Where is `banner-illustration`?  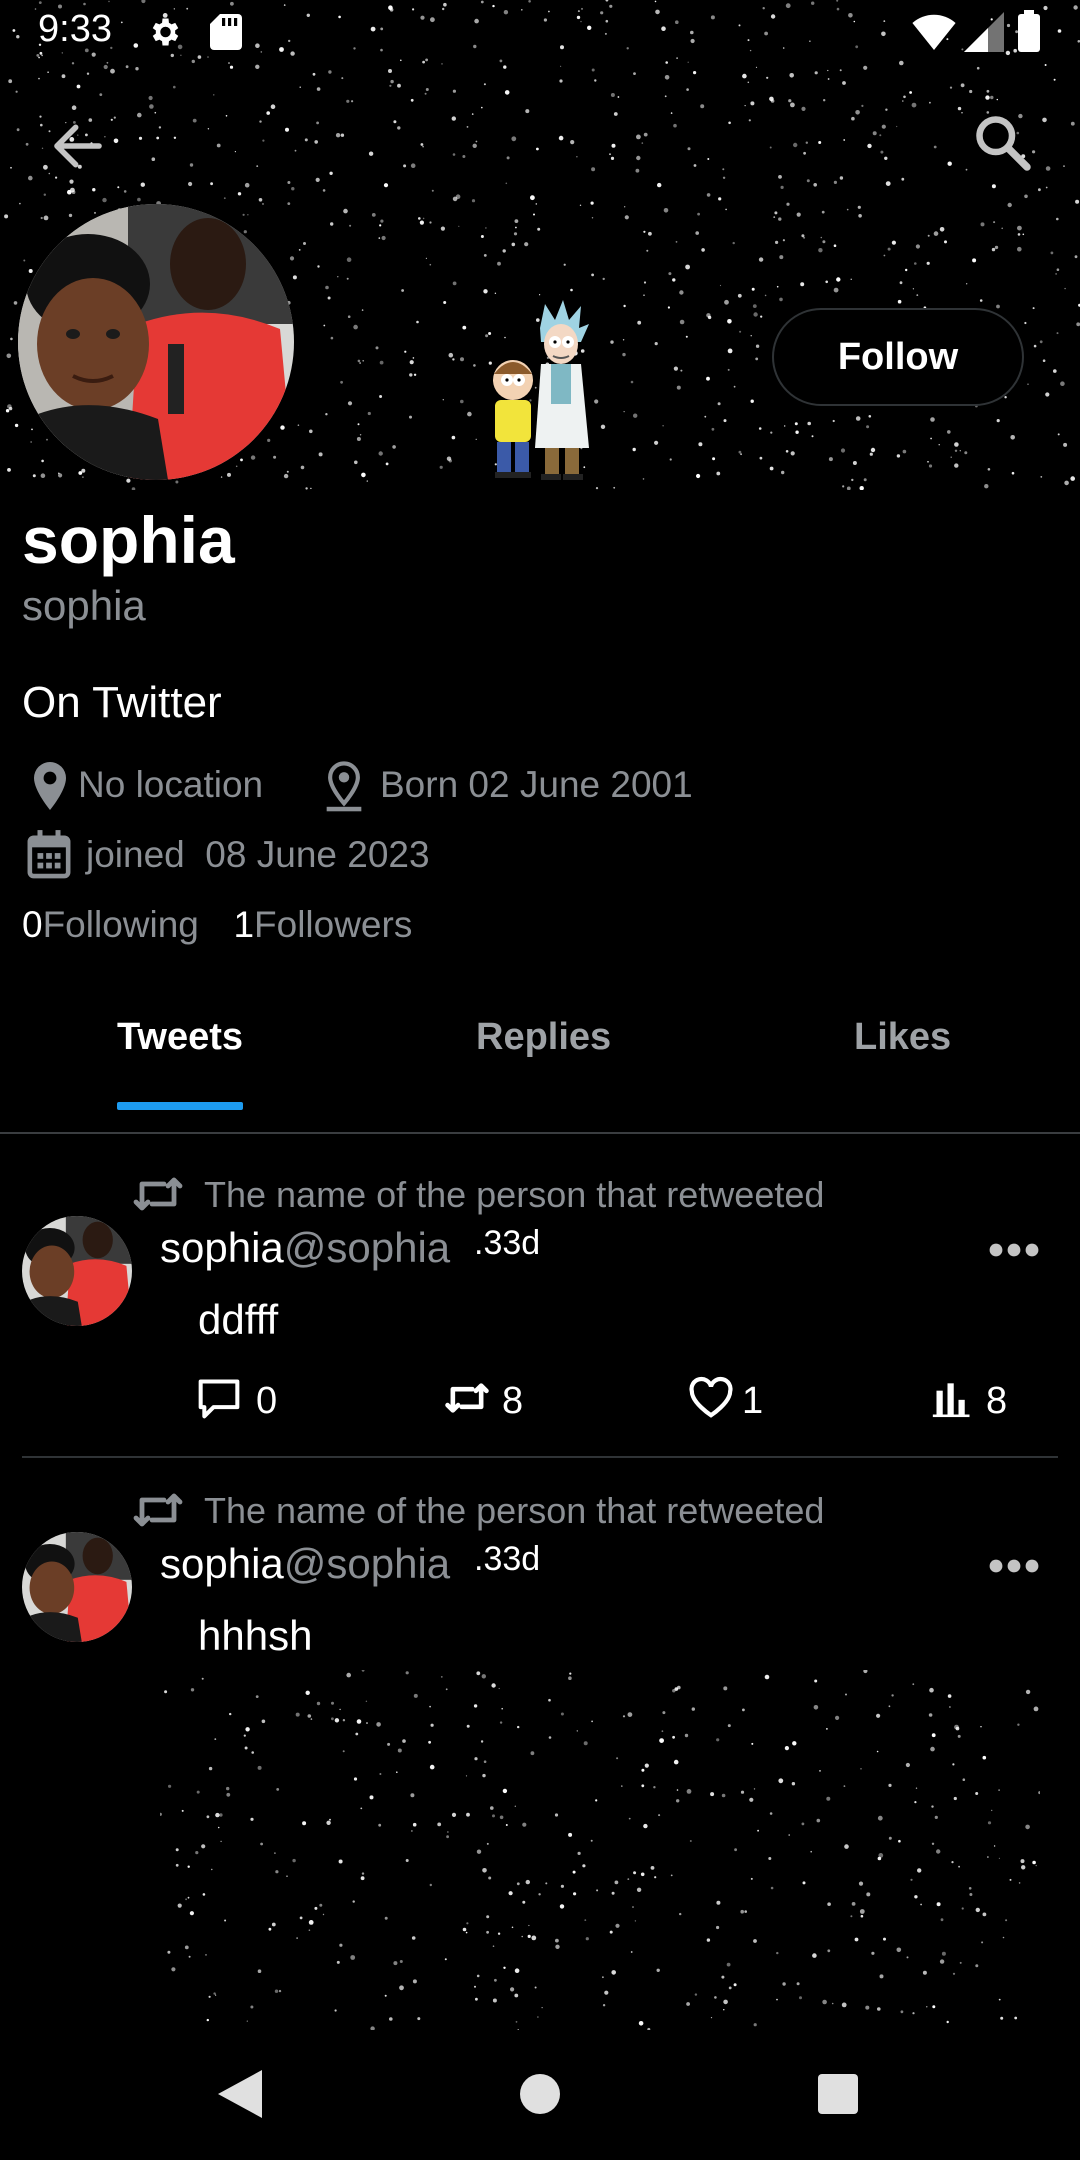 banner-illustration is located at coordinates (541, 390).